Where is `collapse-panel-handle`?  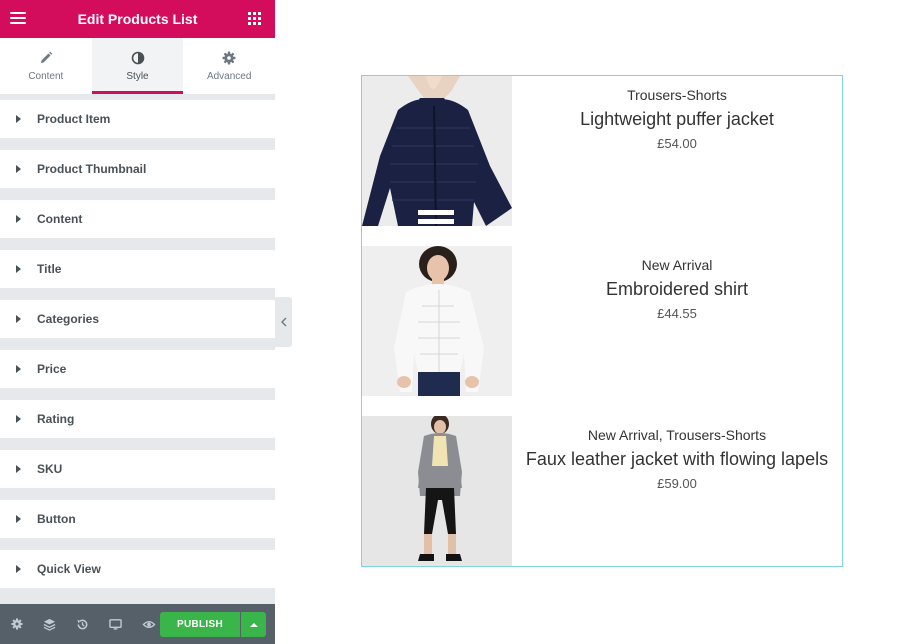 collapse-panel-handle is located at coordinates (283, 322).